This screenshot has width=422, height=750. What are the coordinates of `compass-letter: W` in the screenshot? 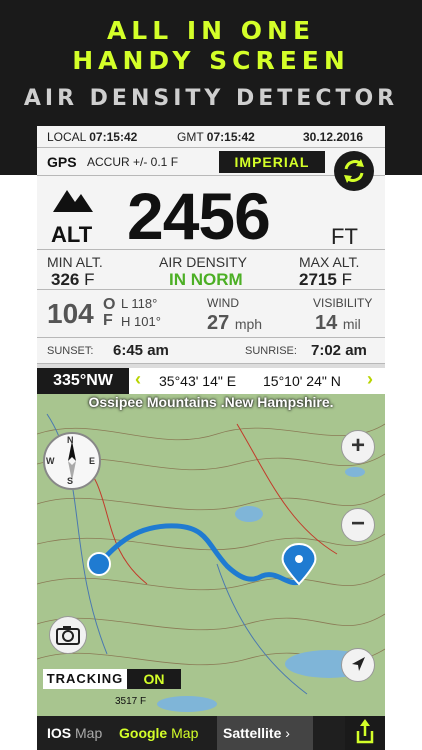 It's located at (50, 461).